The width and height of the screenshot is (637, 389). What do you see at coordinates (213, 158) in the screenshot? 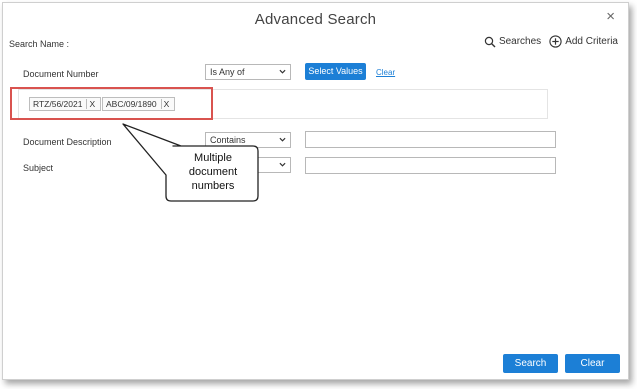
I see `callout-line-1: Multiple` at bounding box center [213, 158].